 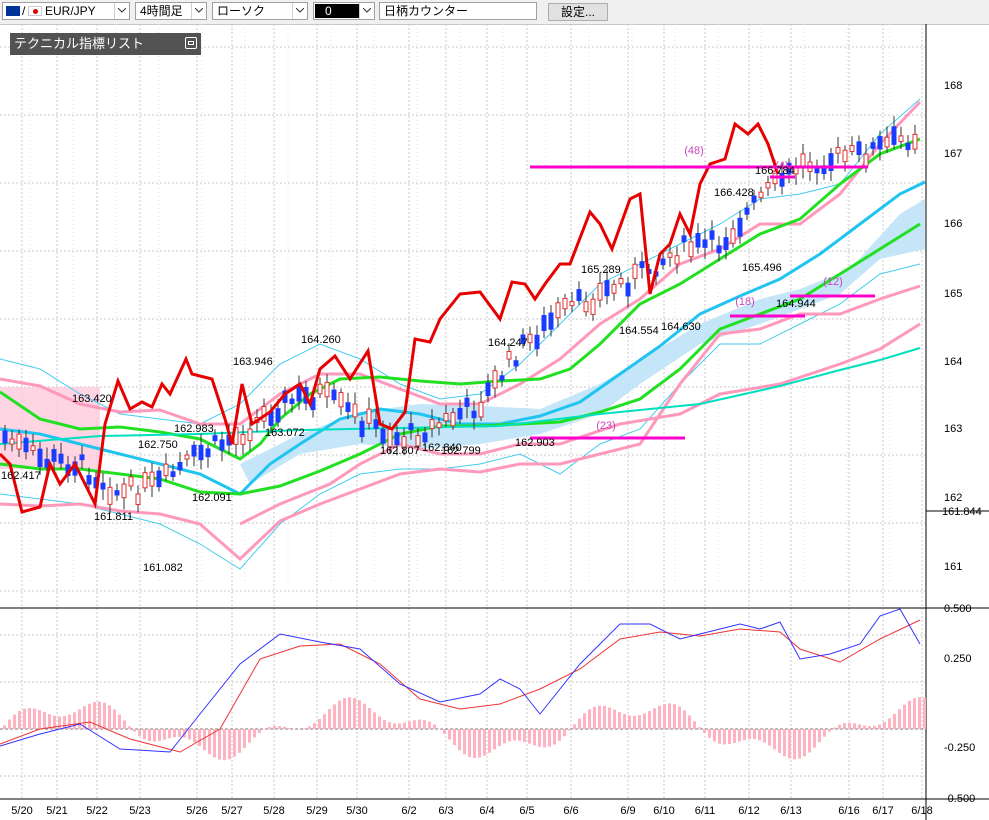 I want to click on price-axis-label: 162, so click(x=953, y=498).